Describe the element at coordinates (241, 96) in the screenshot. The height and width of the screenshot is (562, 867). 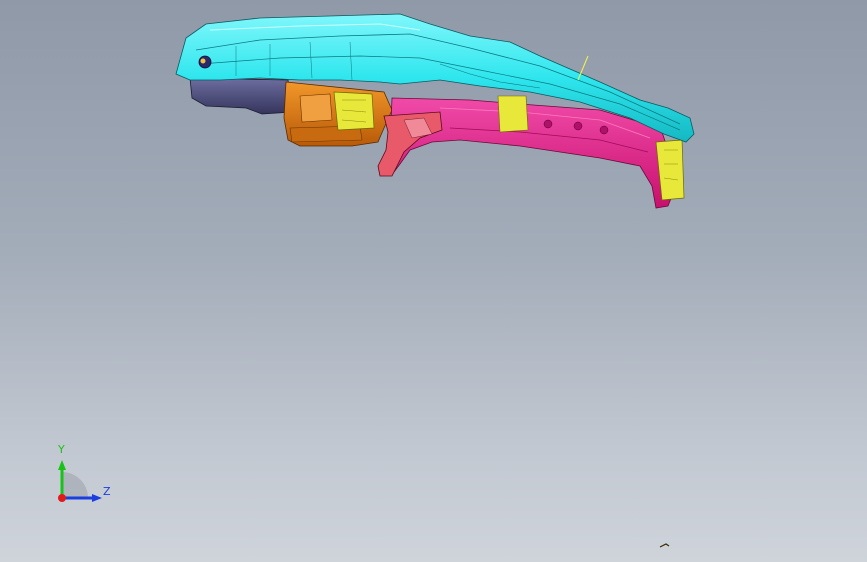
I see `rear-housing-part` at that location.